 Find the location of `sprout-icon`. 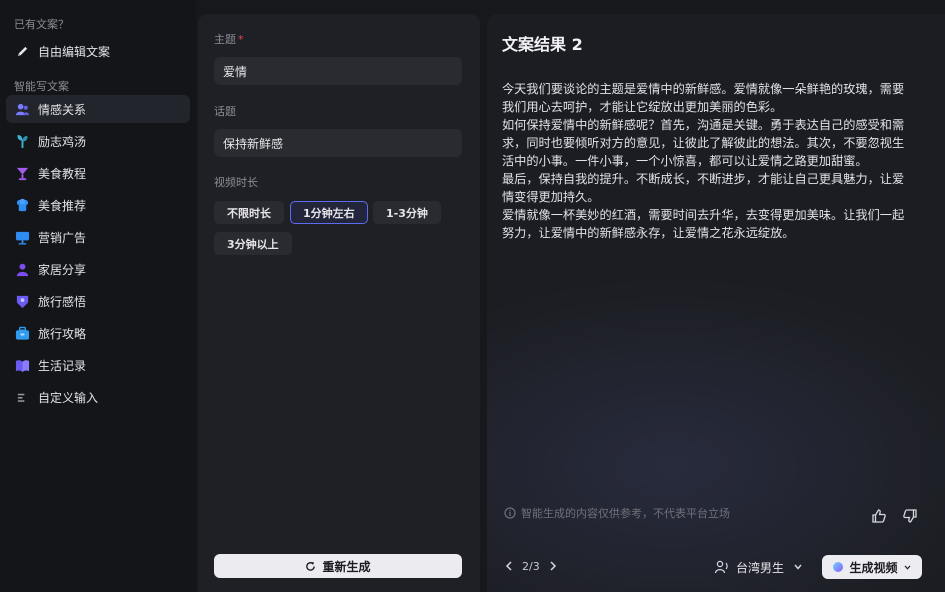

sprout-icon is located at coordinates (22, 141).